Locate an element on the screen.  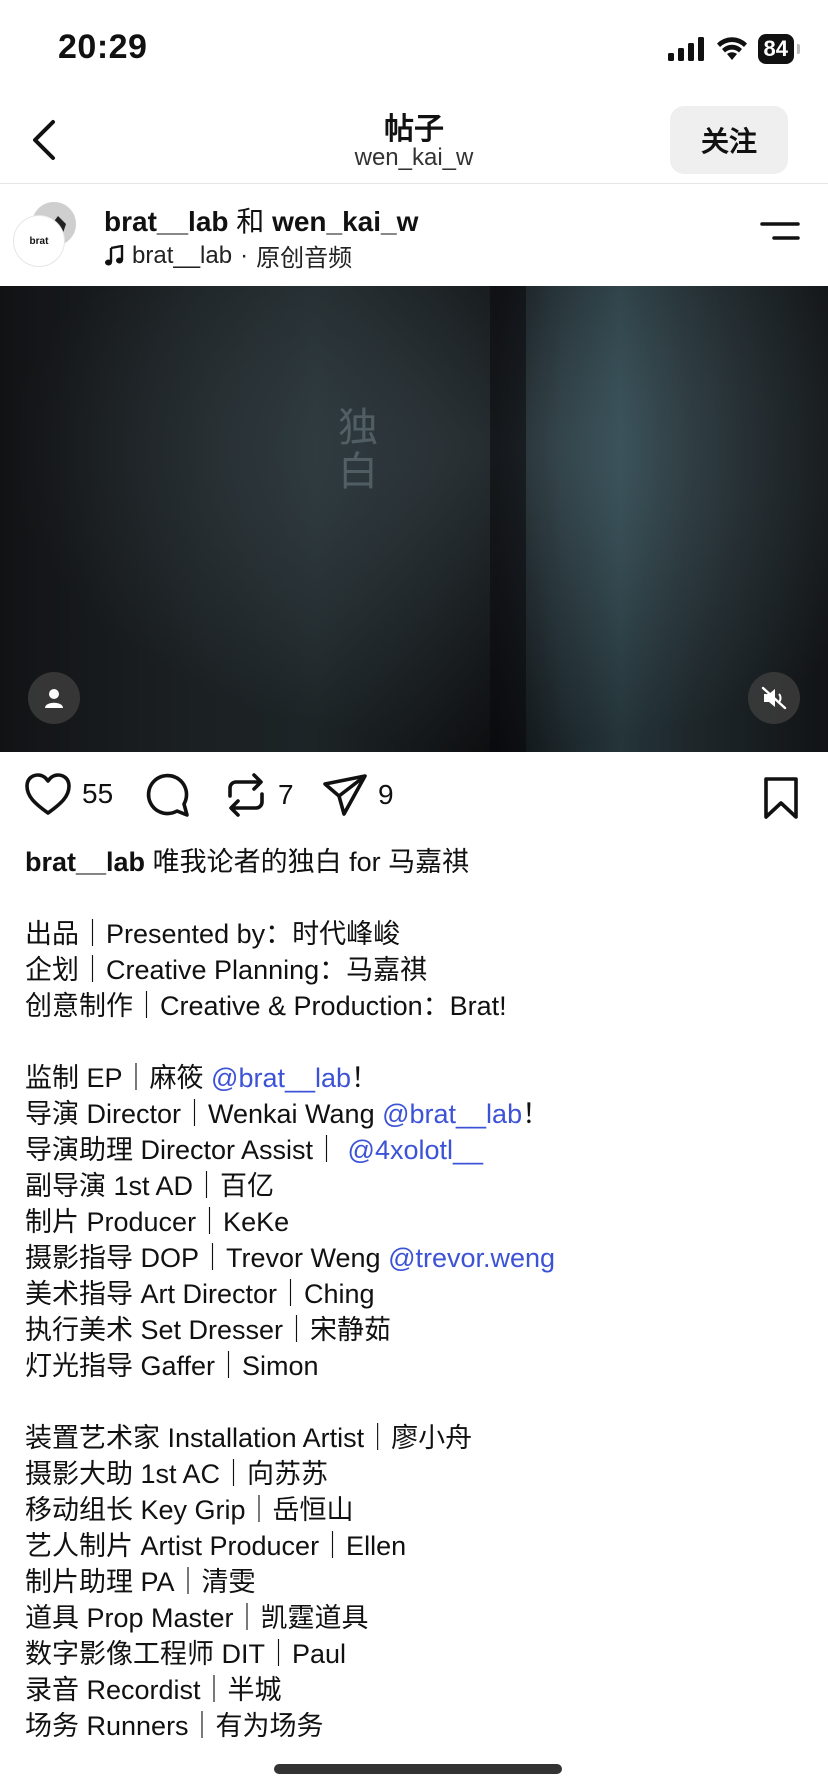
repost-count: 7 is located at coordinates (286, 794).